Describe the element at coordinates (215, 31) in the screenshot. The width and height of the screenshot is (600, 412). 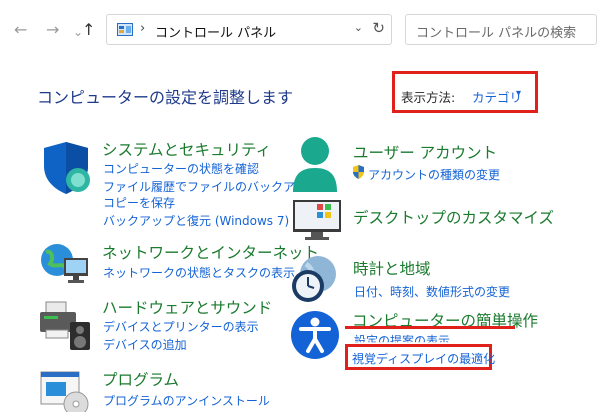
I see `breadcrumb-control-panel: コントロール パネル` at that location.